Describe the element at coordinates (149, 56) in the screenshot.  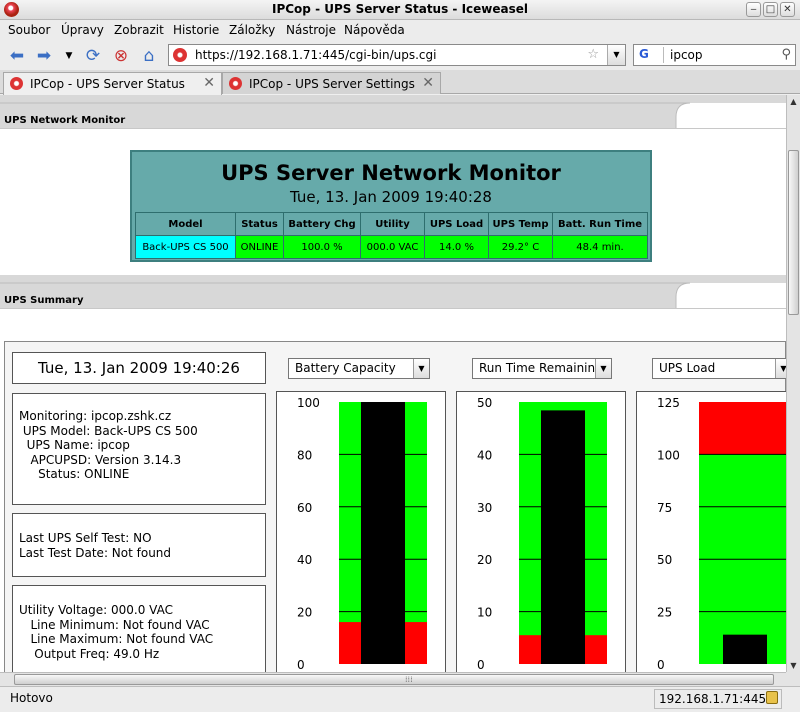
I see `home-icon: ⌂` at that location.